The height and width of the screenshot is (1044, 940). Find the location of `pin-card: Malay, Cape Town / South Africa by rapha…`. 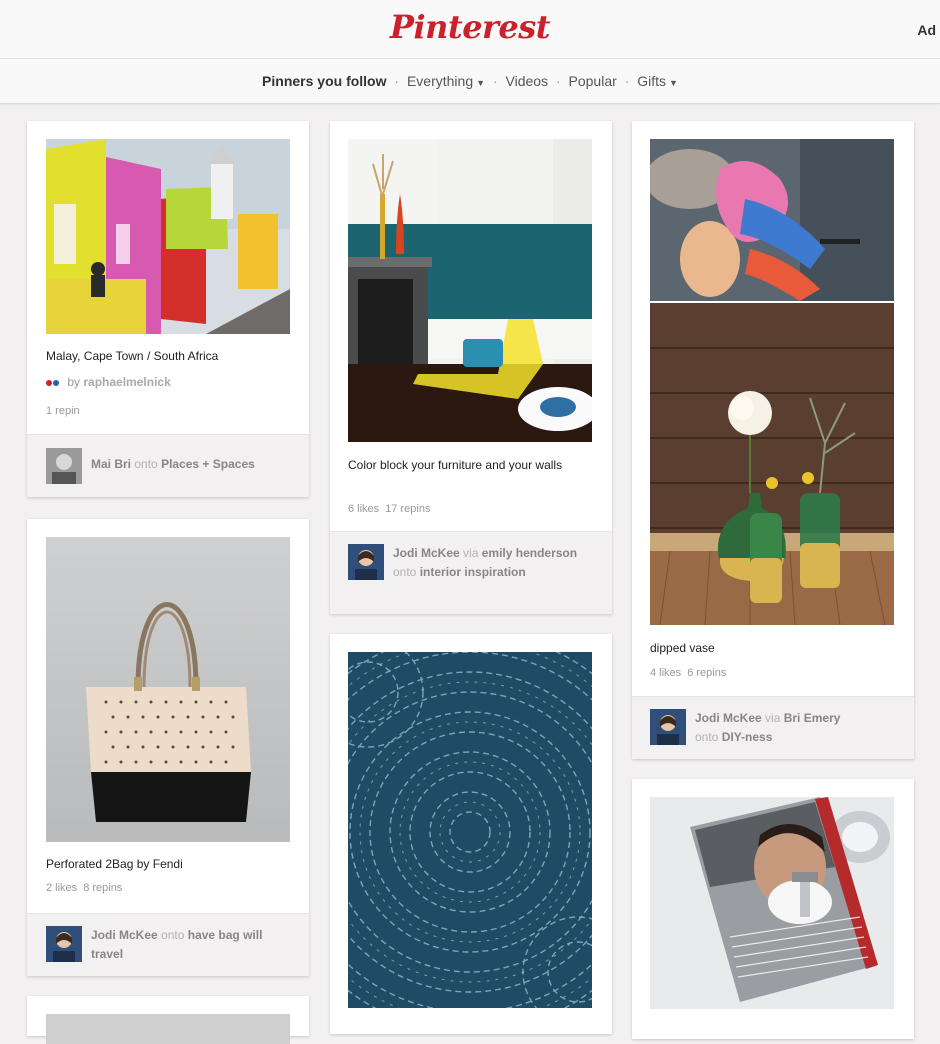

pin-card: Malay, Cape Town / South Africa by rapha… is located at coordinates (168, 309).